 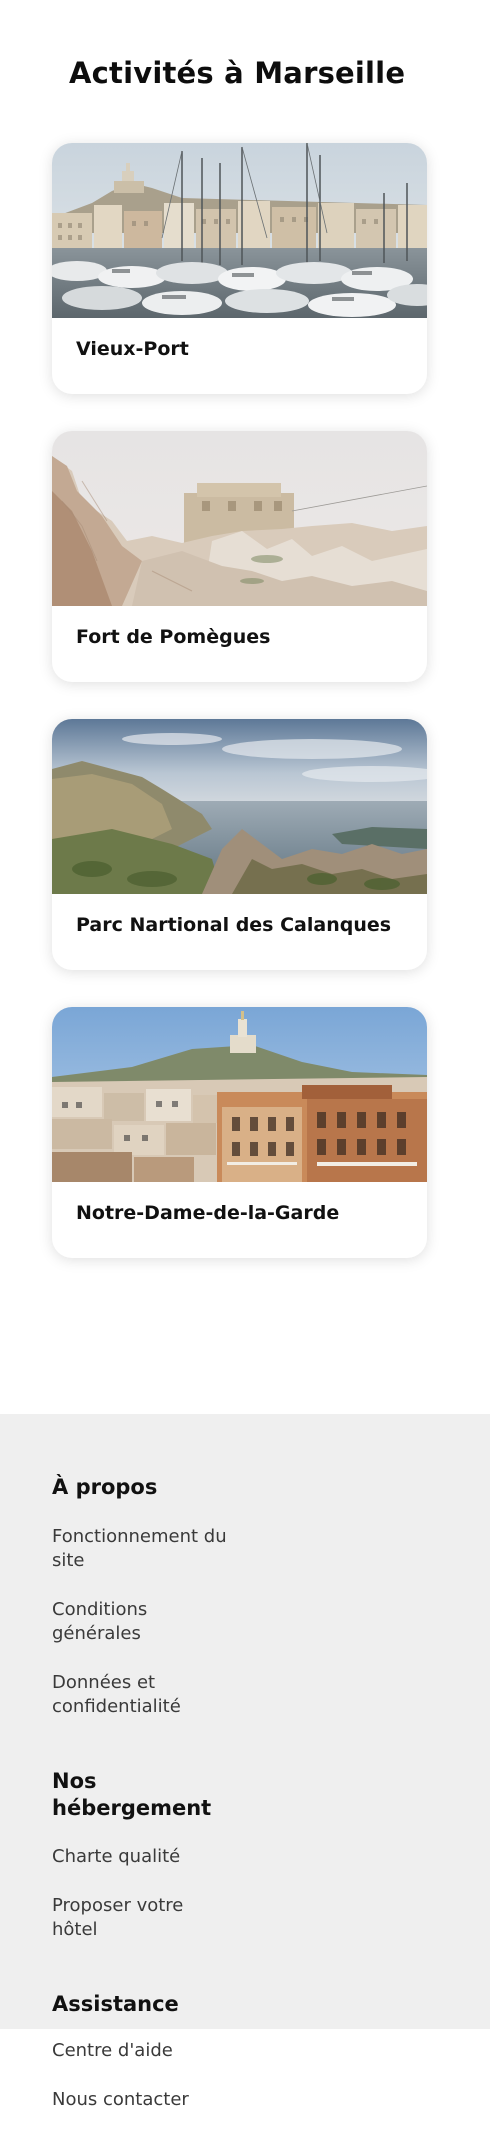 What do you see at coordinates (139, 1549) in the screenshot?
I see `footer-link-how-it-works: Fonctionnement du site` at bounding box center [139, 1549].